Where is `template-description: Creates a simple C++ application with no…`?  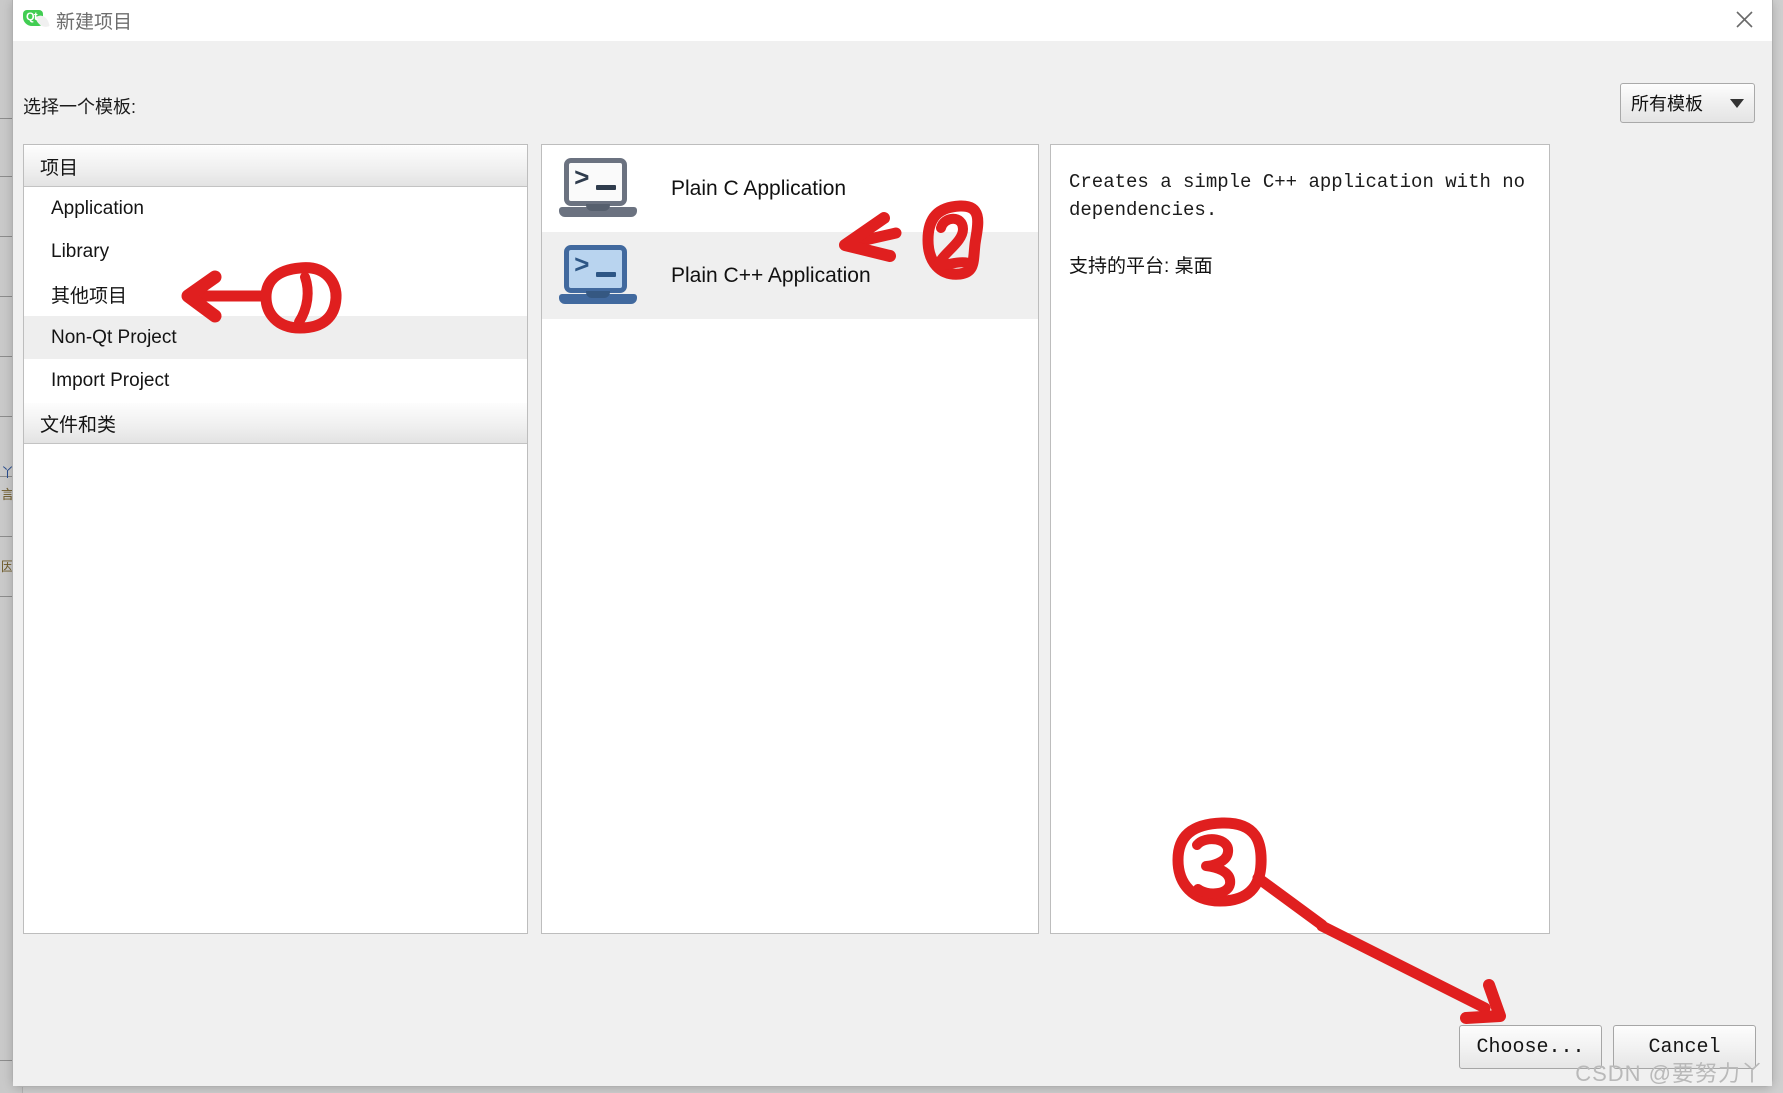
template-description: Creates a simple C++ application with no… is located at coordinates (1297, 196).